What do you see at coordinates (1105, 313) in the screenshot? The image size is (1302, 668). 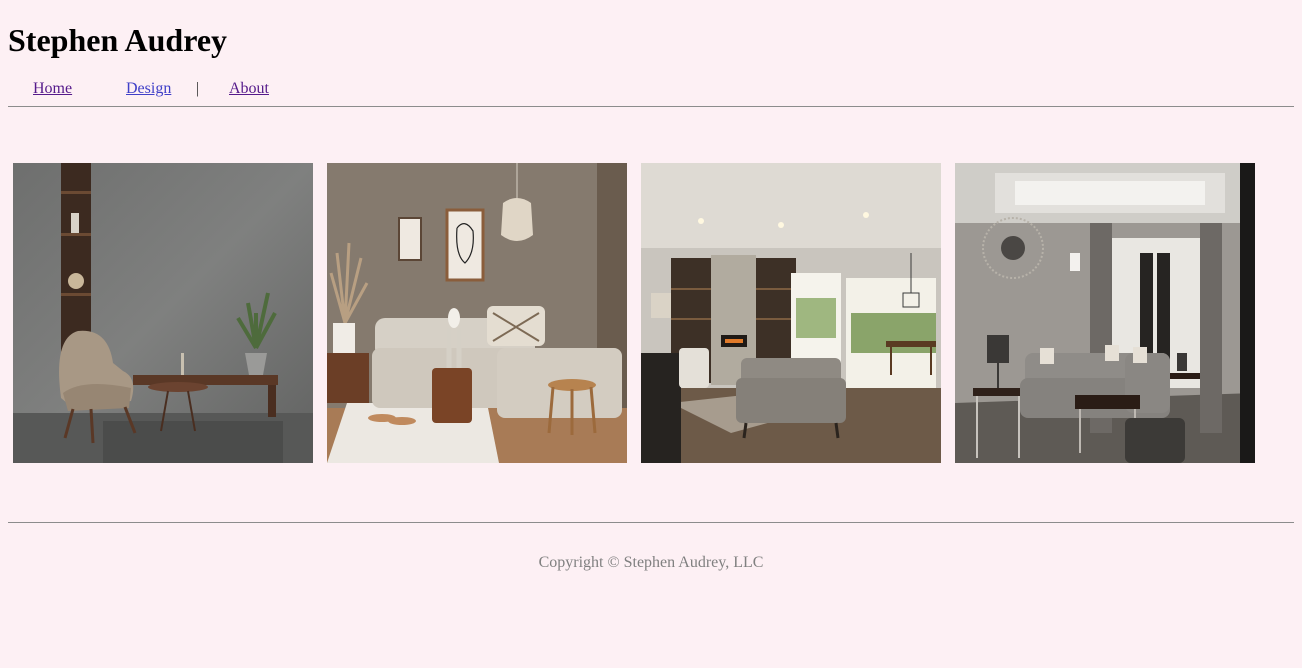 I see `gallery-photo-grey-sectional` at bounding box center [1105, 313].